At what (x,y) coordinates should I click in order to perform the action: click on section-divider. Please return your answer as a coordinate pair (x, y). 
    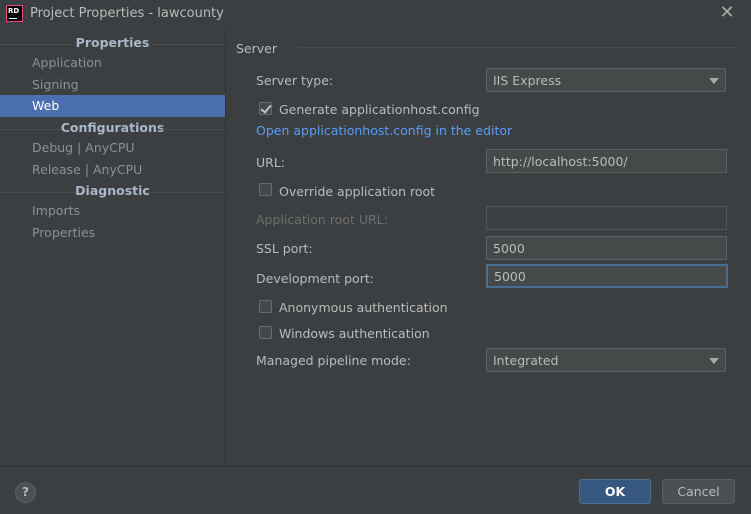
    Looking at the image, I should click on (518, 47).